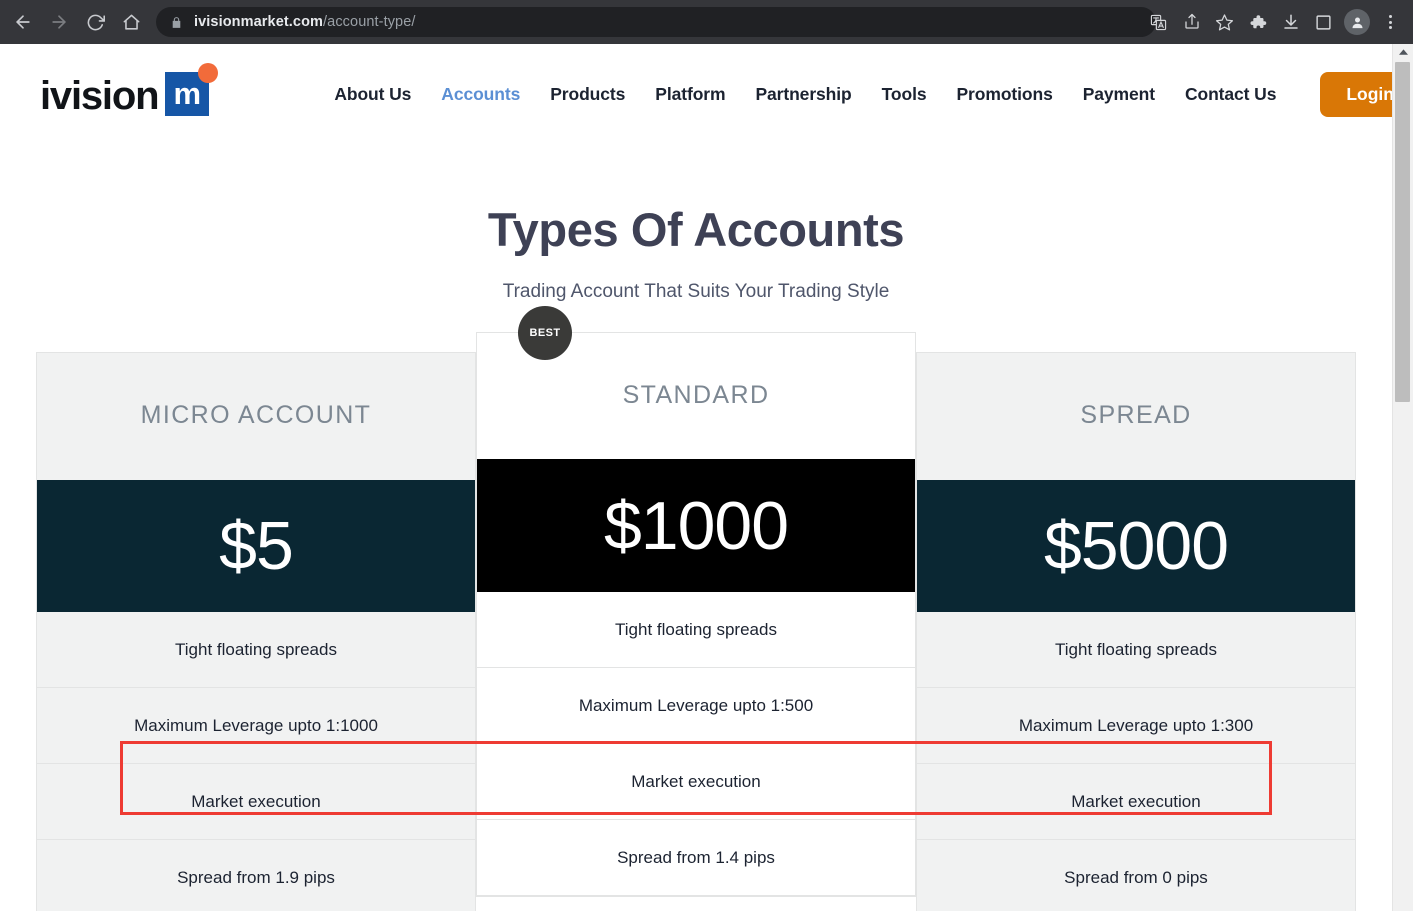  I want to click on translate-icon, so click(1158, 22).